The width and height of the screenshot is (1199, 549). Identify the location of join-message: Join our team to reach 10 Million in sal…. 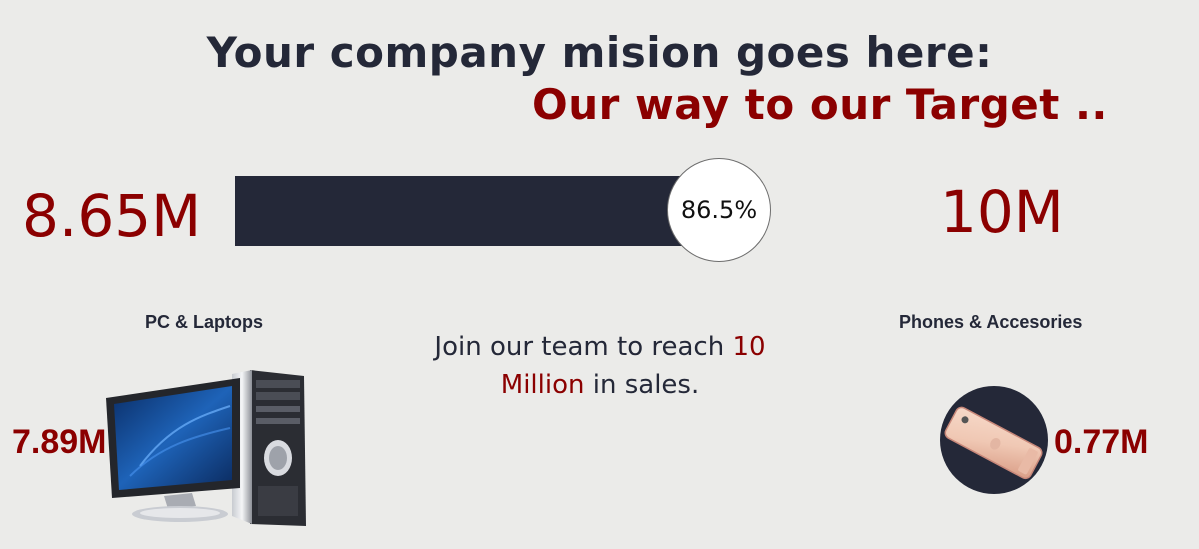
(600, 366).